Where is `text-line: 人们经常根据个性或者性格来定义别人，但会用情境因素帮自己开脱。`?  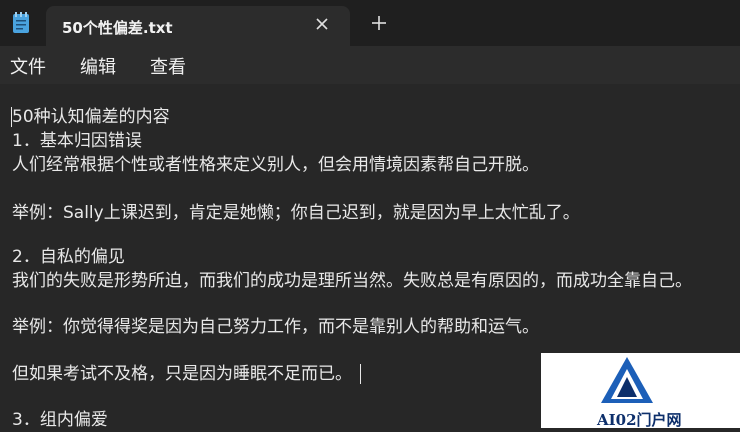 text-line: 人们经常根据个性或者性格来定义别人，但会用情境因素帮自己开脱。 is located at coordinates (275, 165).